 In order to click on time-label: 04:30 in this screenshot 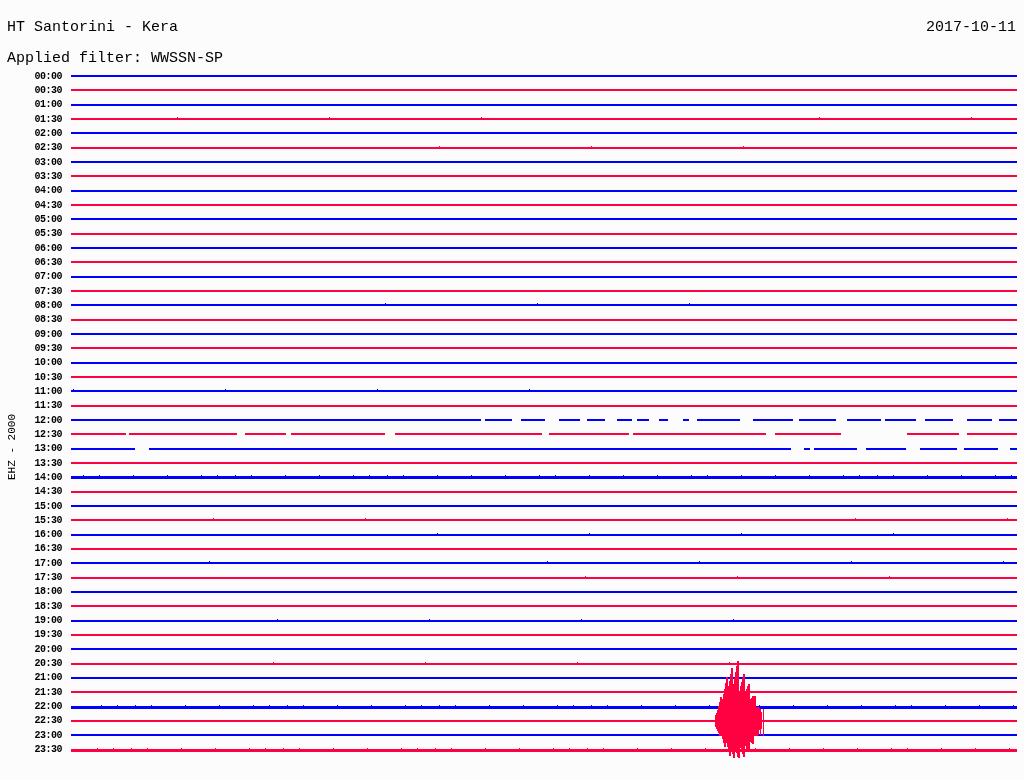, I will do `click(47, 205)`.